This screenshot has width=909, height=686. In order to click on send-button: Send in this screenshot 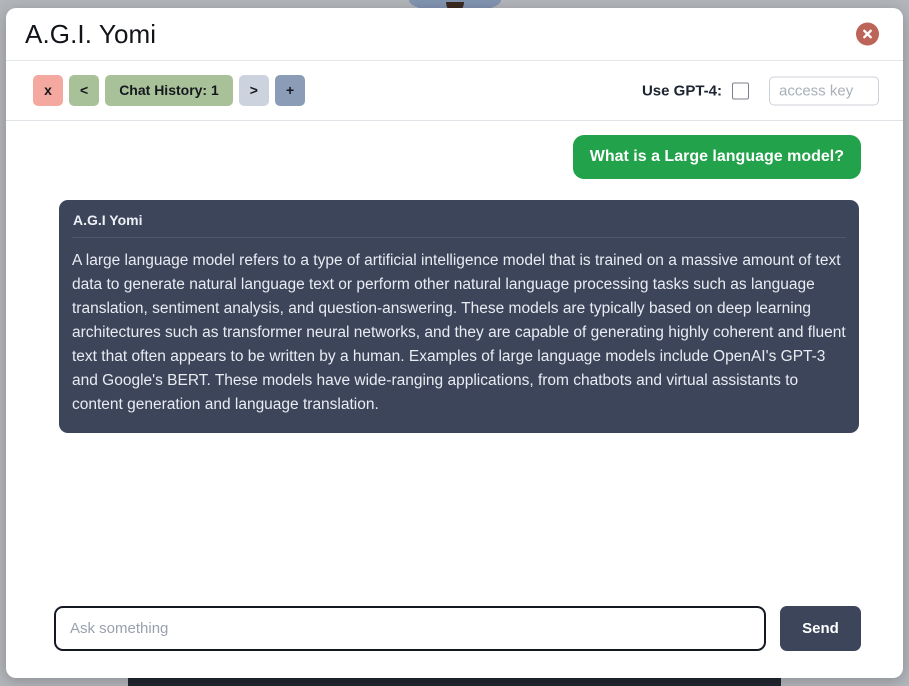, I will do `click(820, 628)`.